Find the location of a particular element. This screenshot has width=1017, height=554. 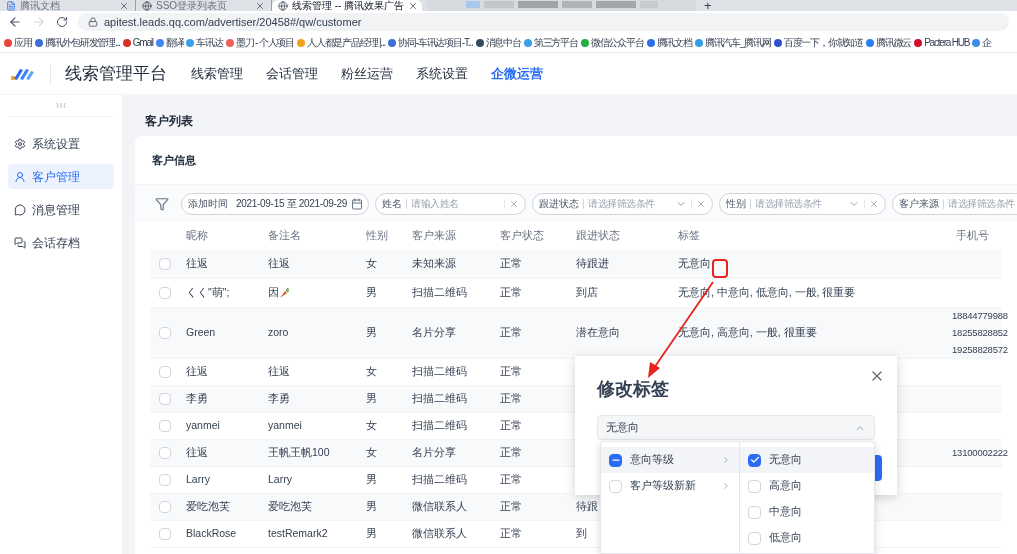

filter-label: 跟进状态 is located at coordinates (559, 204).